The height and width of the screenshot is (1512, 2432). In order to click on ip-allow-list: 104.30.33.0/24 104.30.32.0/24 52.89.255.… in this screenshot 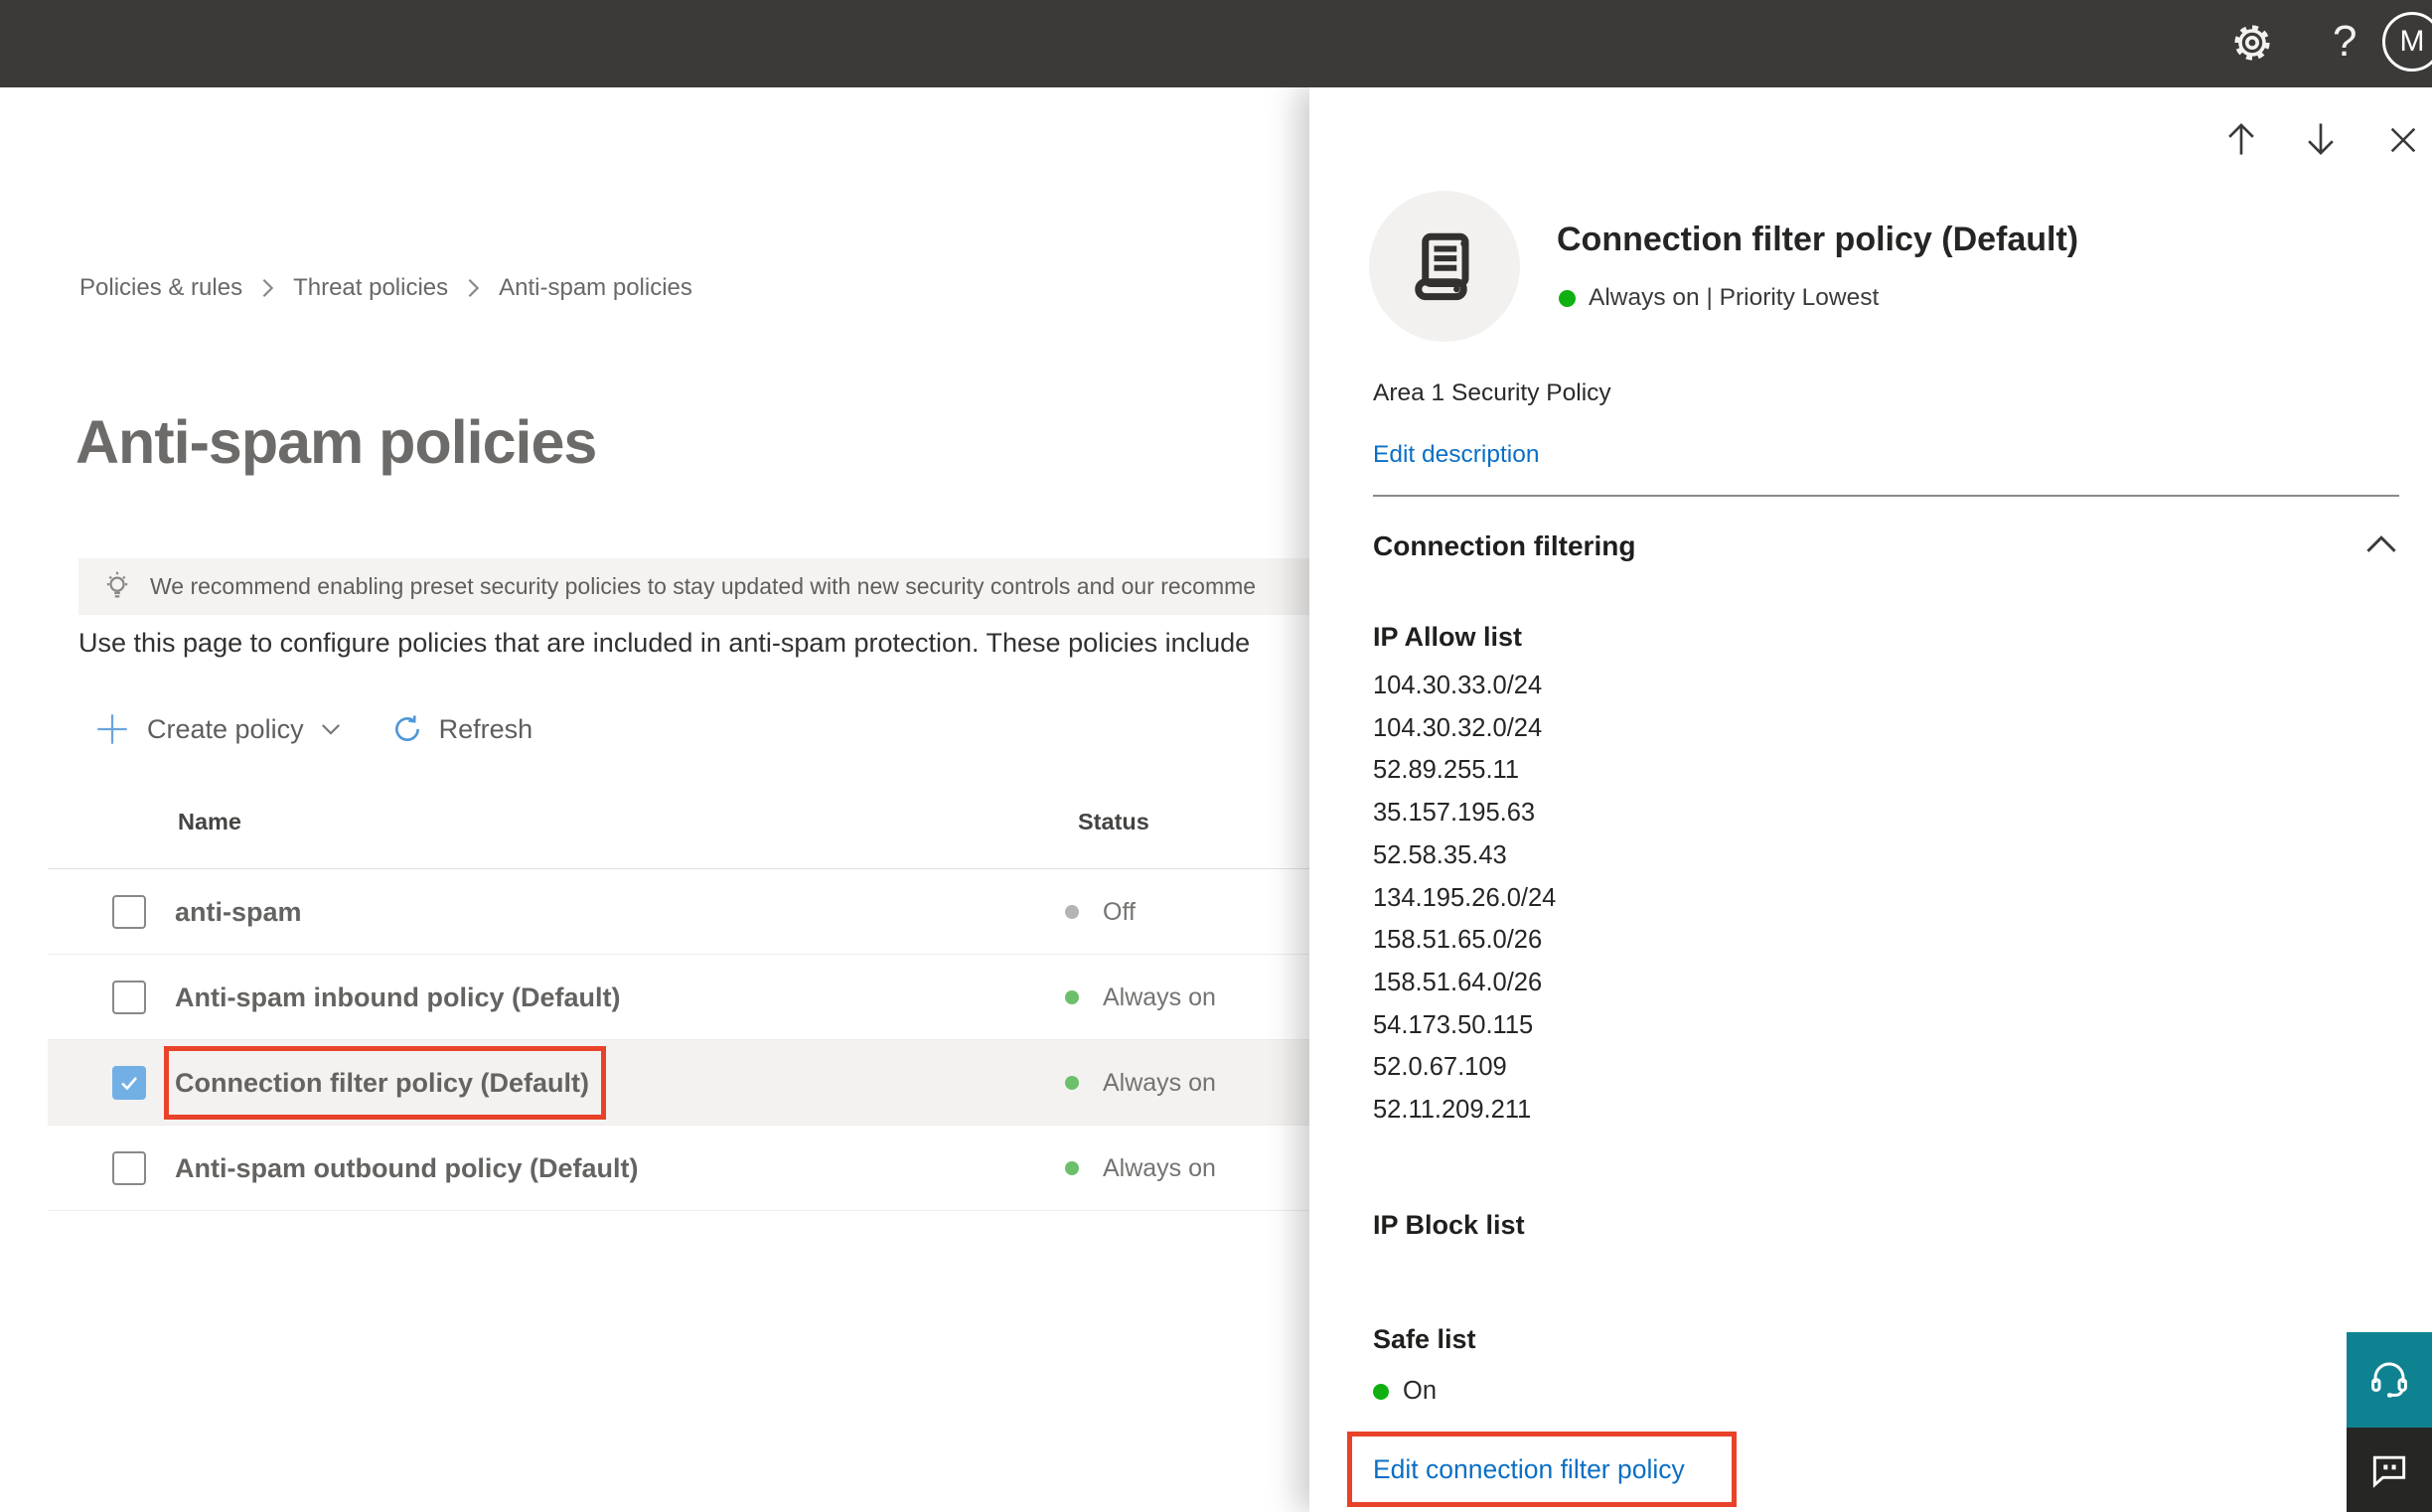, I will do `click(1464, 898)`.